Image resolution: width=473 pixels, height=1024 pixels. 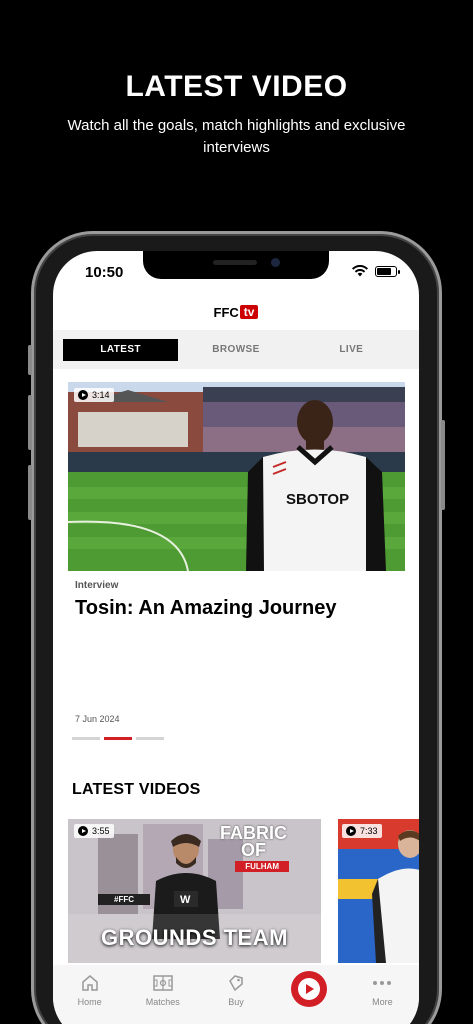 I want to click on card-overlay-tag: FULHAM, so click(x=262, y=866).